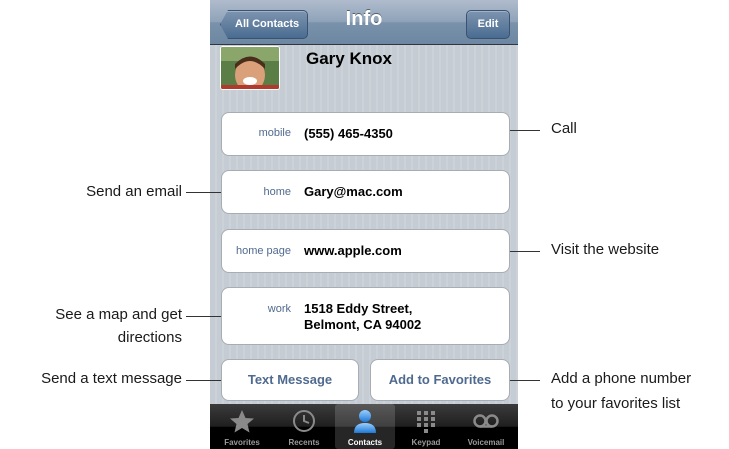 Image resolution: width=729 pixels, height=449 pixels. Describe the element at coordinates (304, 421) in the screenshot. I see `clock-icon` at that location.